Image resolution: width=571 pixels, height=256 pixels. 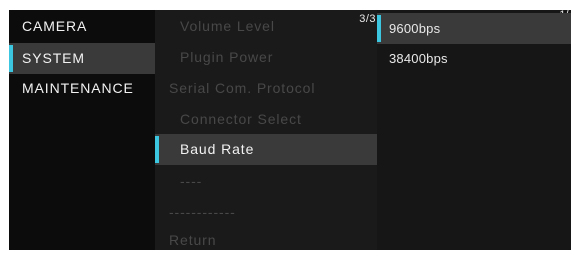 What do you see at coordinates (474, 58) in the screenshot?
I see `option-38400bps: 38400bps` at bounding box center [474, 58].